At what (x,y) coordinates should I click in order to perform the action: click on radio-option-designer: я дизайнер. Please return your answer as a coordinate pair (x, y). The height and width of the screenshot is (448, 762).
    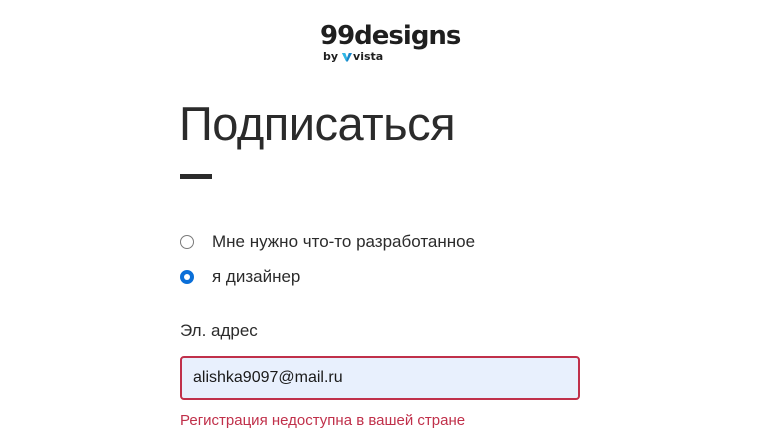
    Looking at the image, I should click on (240, 277).